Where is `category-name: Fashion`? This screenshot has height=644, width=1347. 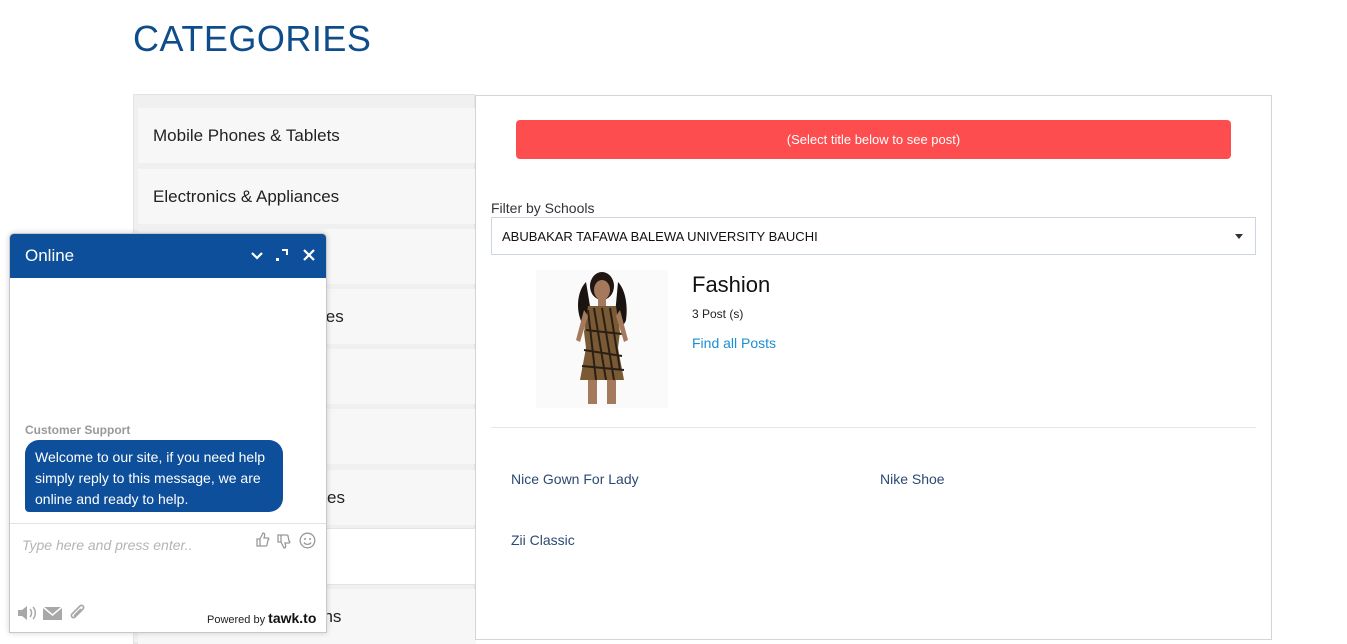
category-name: Fashion is located at coordinates (731, 284).